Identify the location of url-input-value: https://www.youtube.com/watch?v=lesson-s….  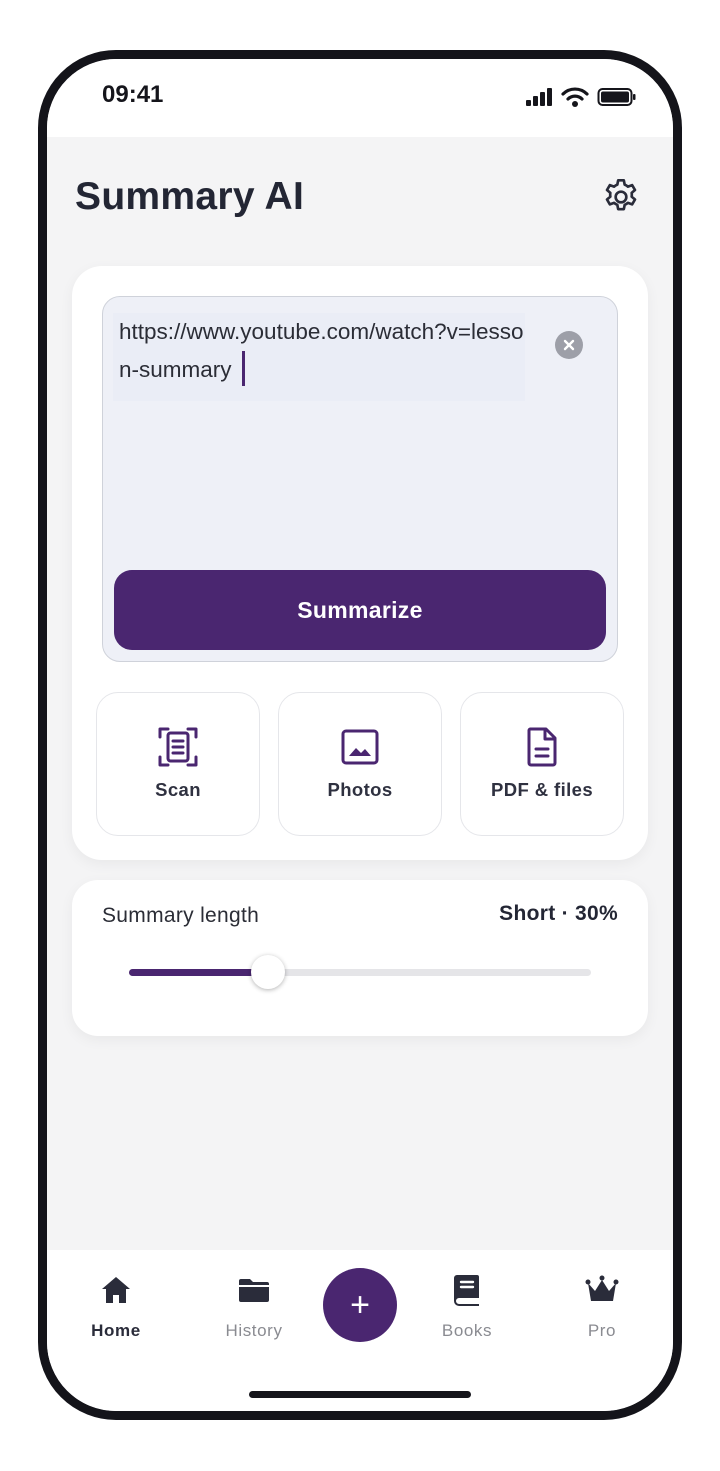
(321, 350).